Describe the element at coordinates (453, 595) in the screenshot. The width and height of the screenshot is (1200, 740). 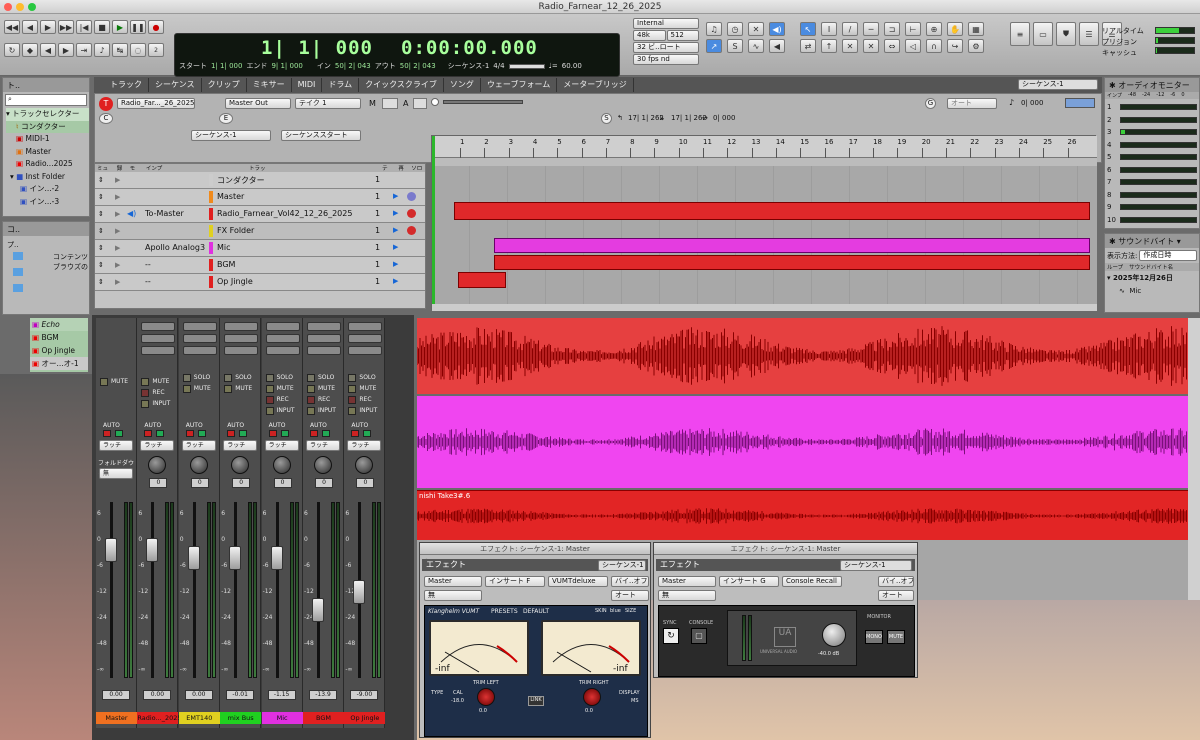
I see `plugin1-preset-select: 無` at that location.